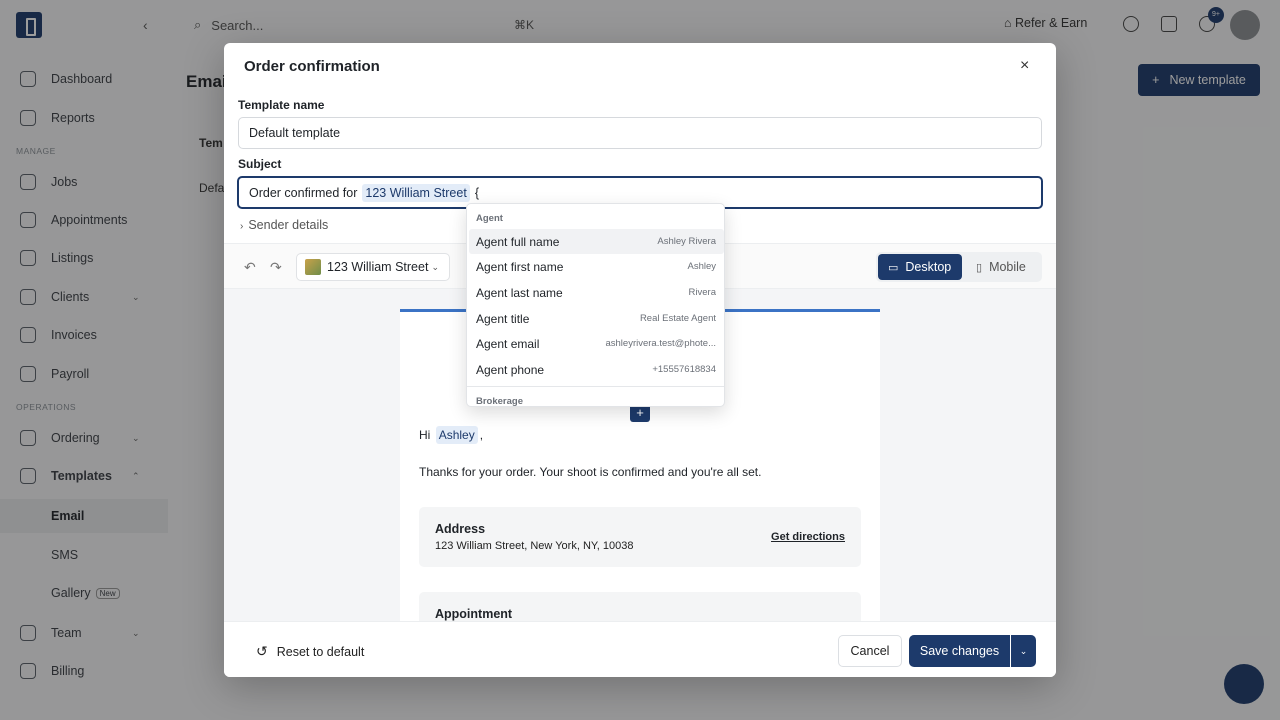 This screenshot has width=1280, height=720. What do you see at coordinates (1023, 651) in the screenshot?
I see `save-options-chevron-icon: ⌄` at bounding box center [1023, 651].